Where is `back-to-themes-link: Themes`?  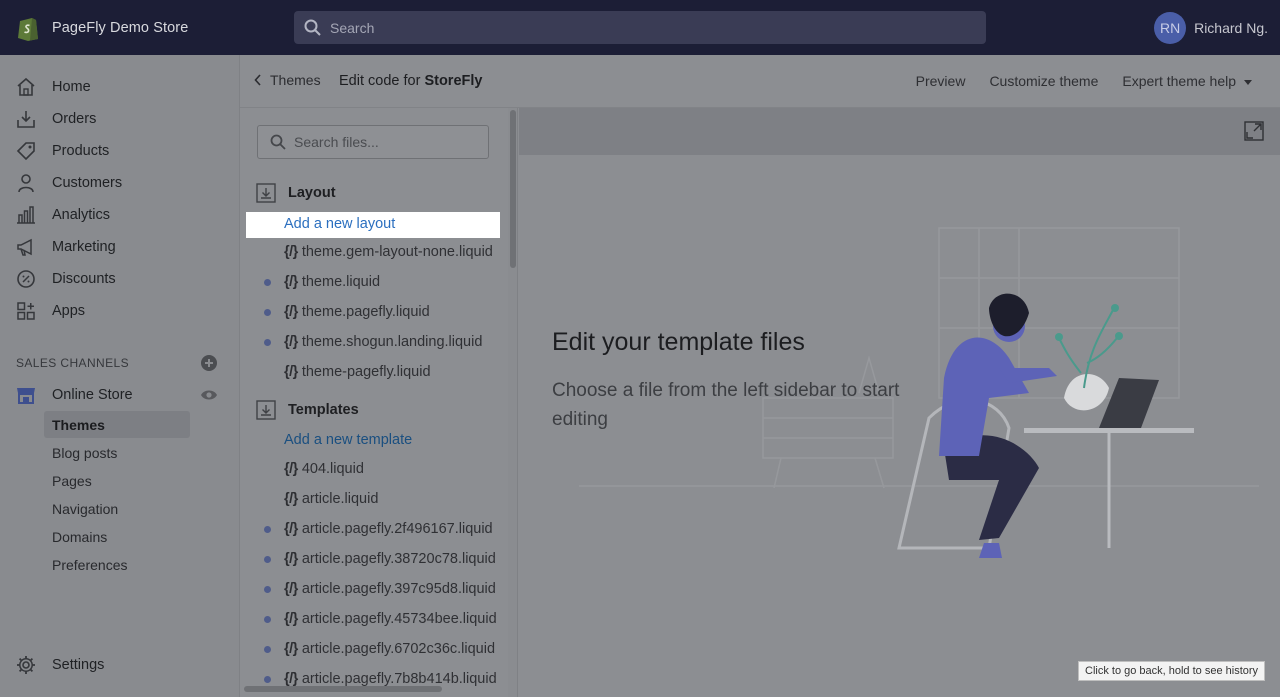 back-to-themes-link: Themes is located at coordinates (287, 80).